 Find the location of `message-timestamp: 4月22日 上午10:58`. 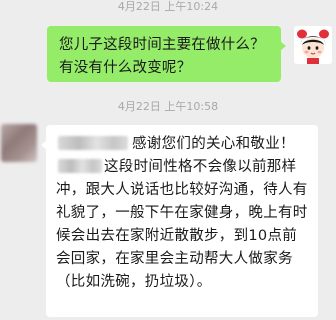

message-timestamp: 4月22日 上午10:58 is located at coordinates (168, 106).